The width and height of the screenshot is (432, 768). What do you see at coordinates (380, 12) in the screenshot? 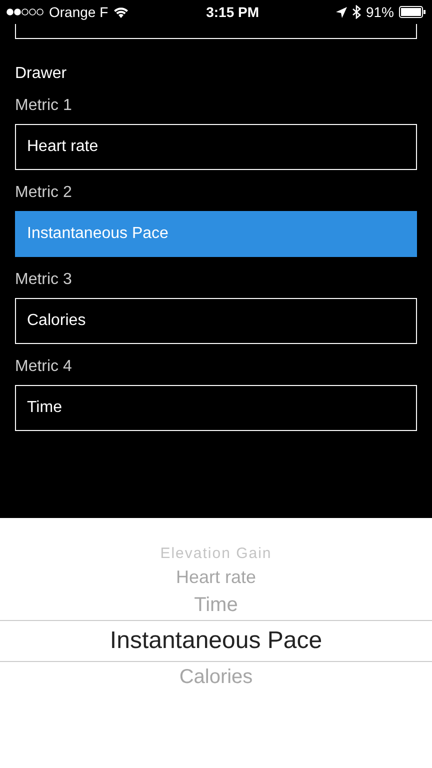
I see `battery-percent: 91%` at bounding box center [380, 12].